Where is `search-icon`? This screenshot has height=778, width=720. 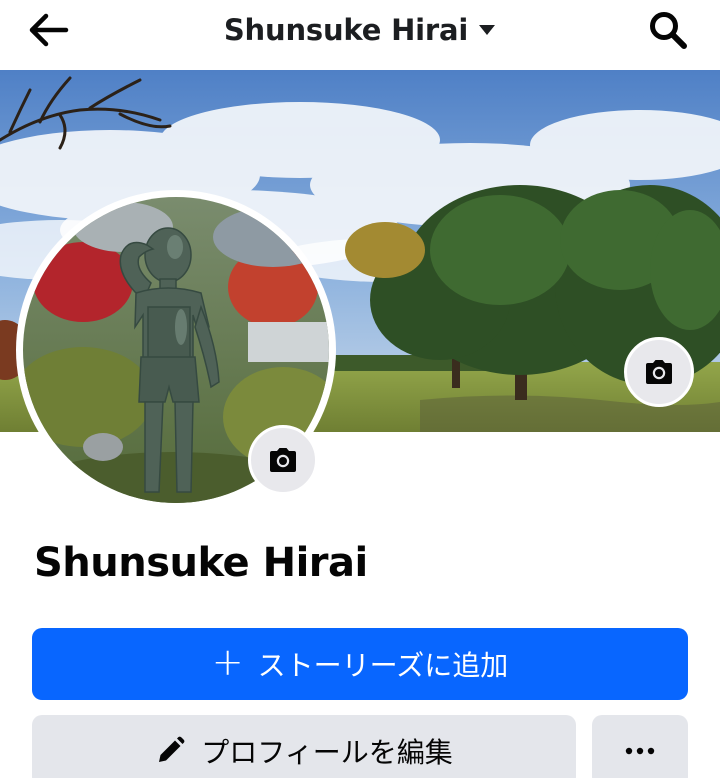 search-icon is located at coordinates (668, 30).